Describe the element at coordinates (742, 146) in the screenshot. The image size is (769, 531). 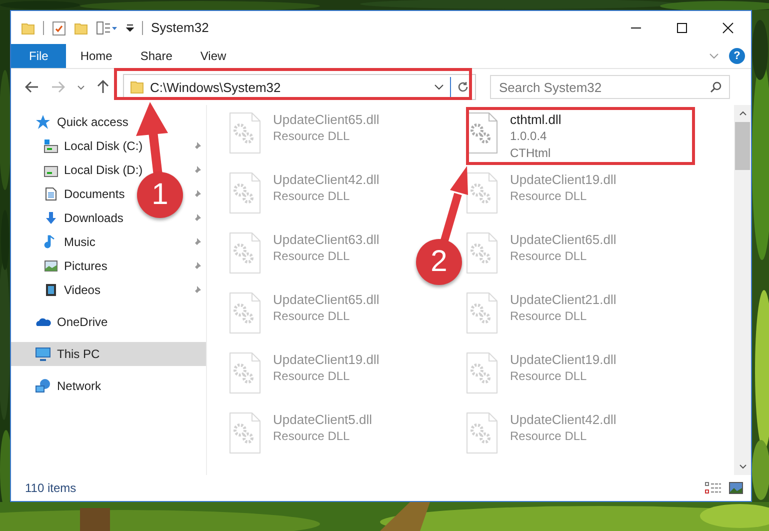
I see `scroll-thumb` at that location.